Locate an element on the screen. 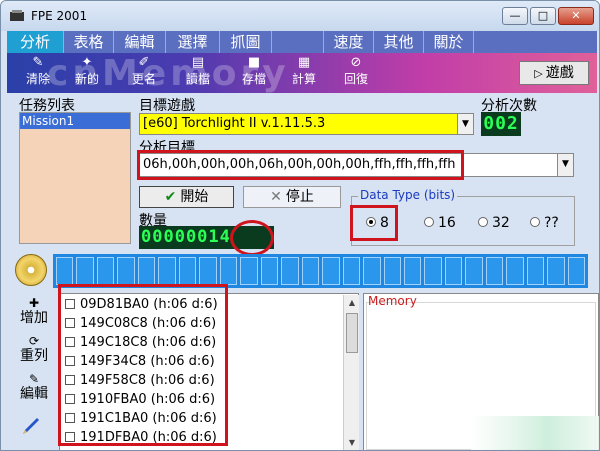  edit-label: 編輯 is located at coordinates (34, 394).